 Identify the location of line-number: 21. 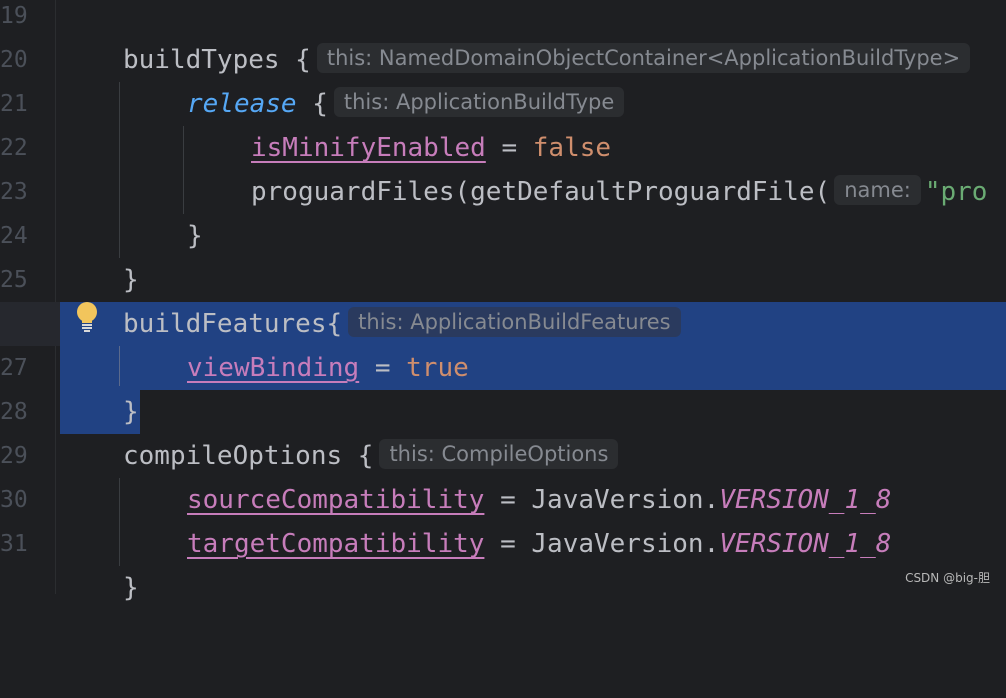
(14, 104).